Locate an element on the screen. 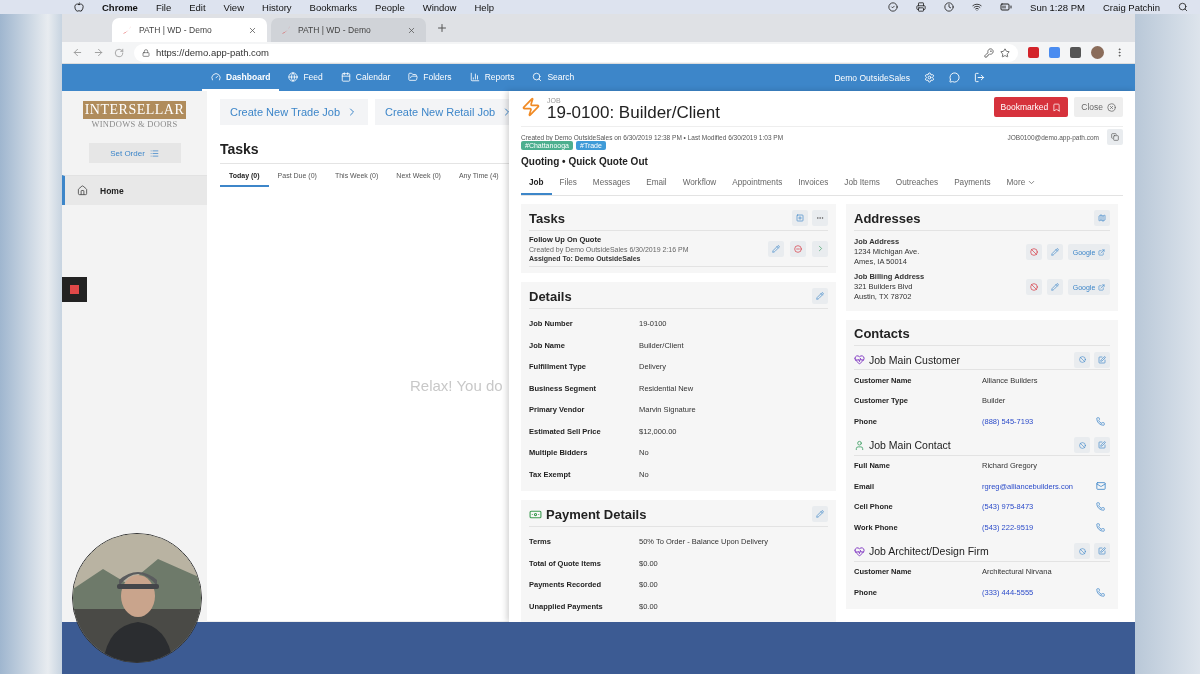 This screenshot has width=1200, height=674. menu-item: History is located at coordinates (277, 7).